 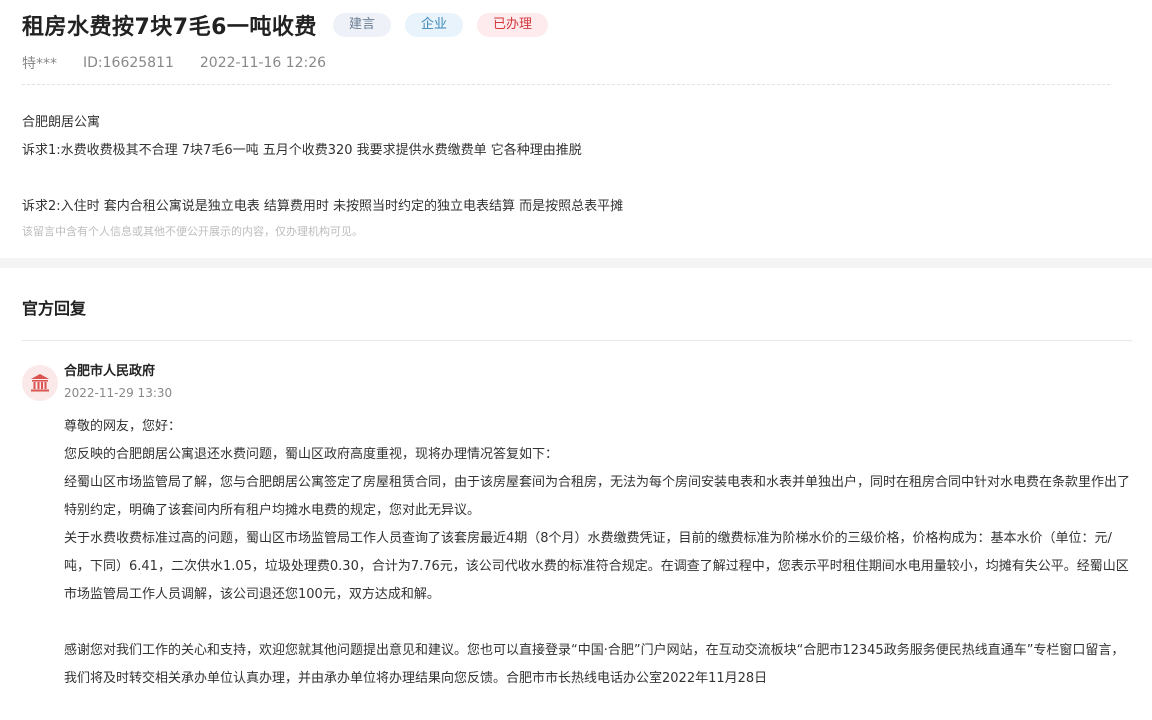 What do you see at coordinates (192, 231) in the screenshot?
I see `privacy-note: 该留言中含有个人信息或其他不便公开展示的内容，仅办理机构可见。` at bounding box center [192, 231].